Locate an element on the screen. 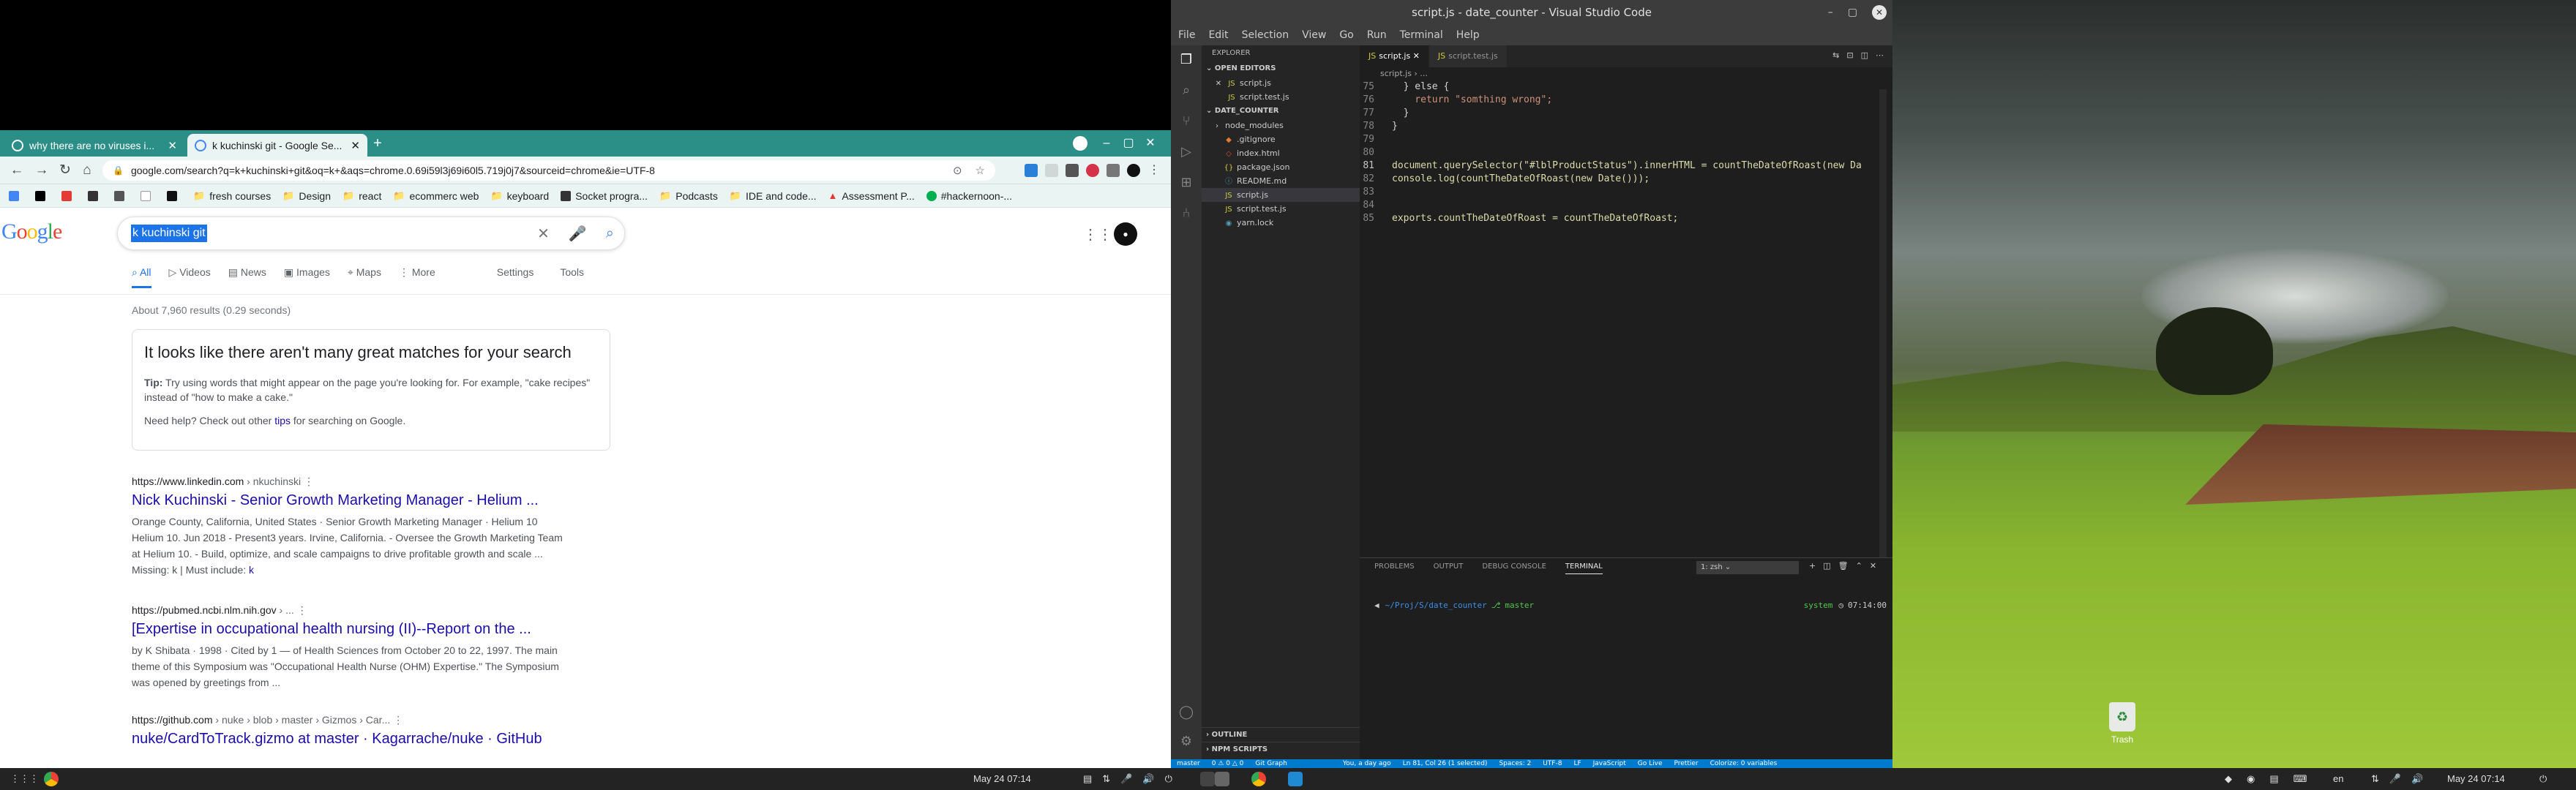 The height and width of the screenshot is (790, 2576). profile-icon is located at coordinates (1080, 143).